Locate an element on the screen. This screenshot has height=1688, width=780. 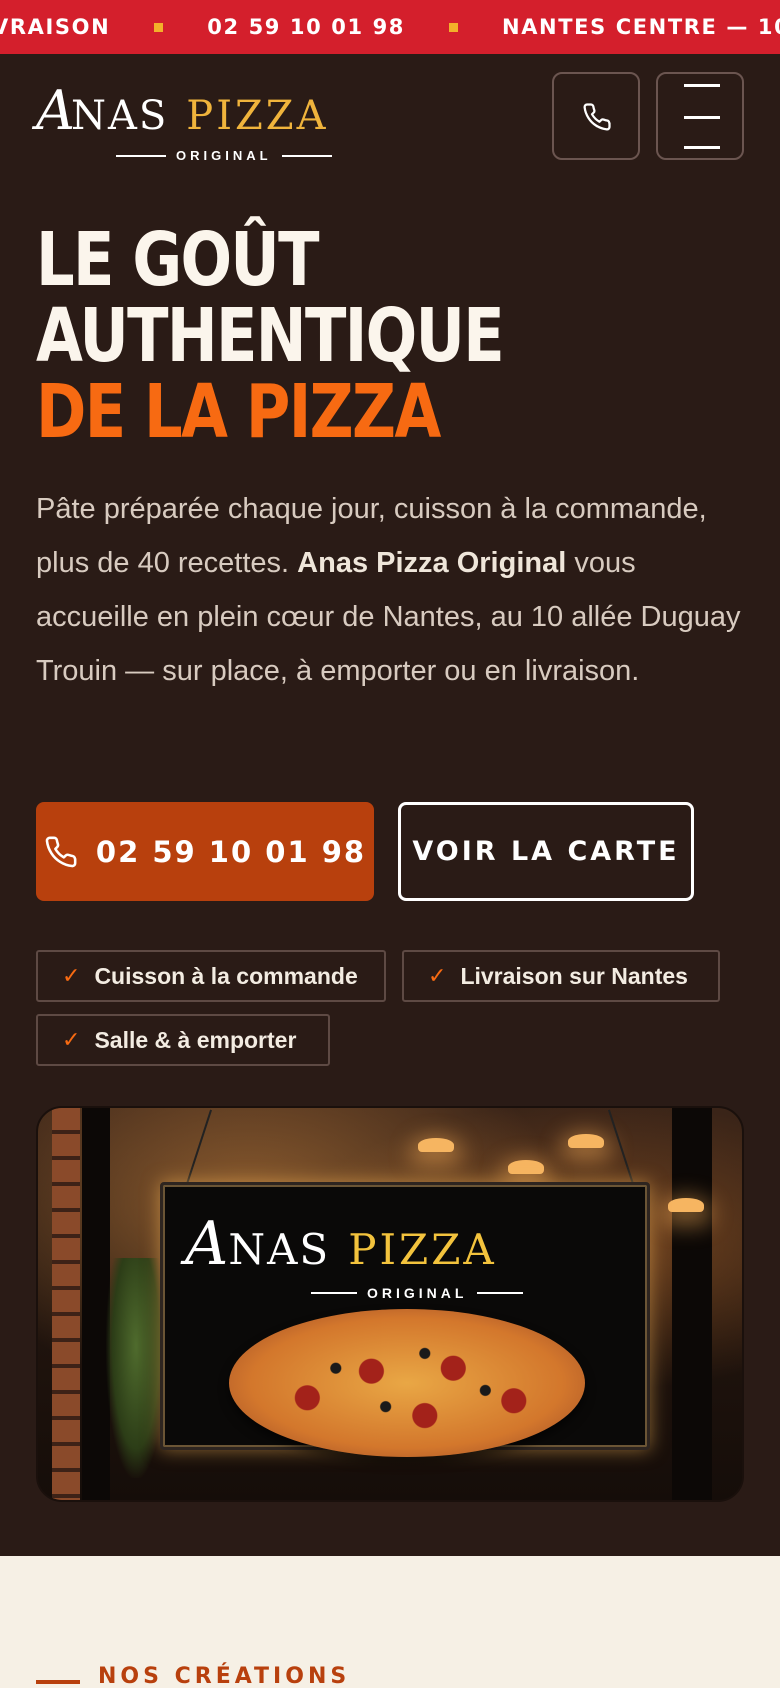
hamburger-menu-button is located at coordinates (700, 116).